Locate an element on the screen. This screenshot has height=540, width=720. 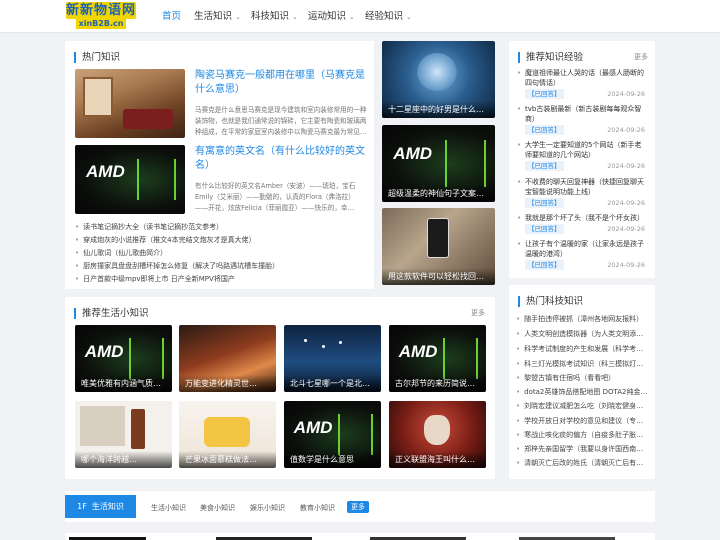
floor-more-button: 更多 is located at coordinates (358, 507).